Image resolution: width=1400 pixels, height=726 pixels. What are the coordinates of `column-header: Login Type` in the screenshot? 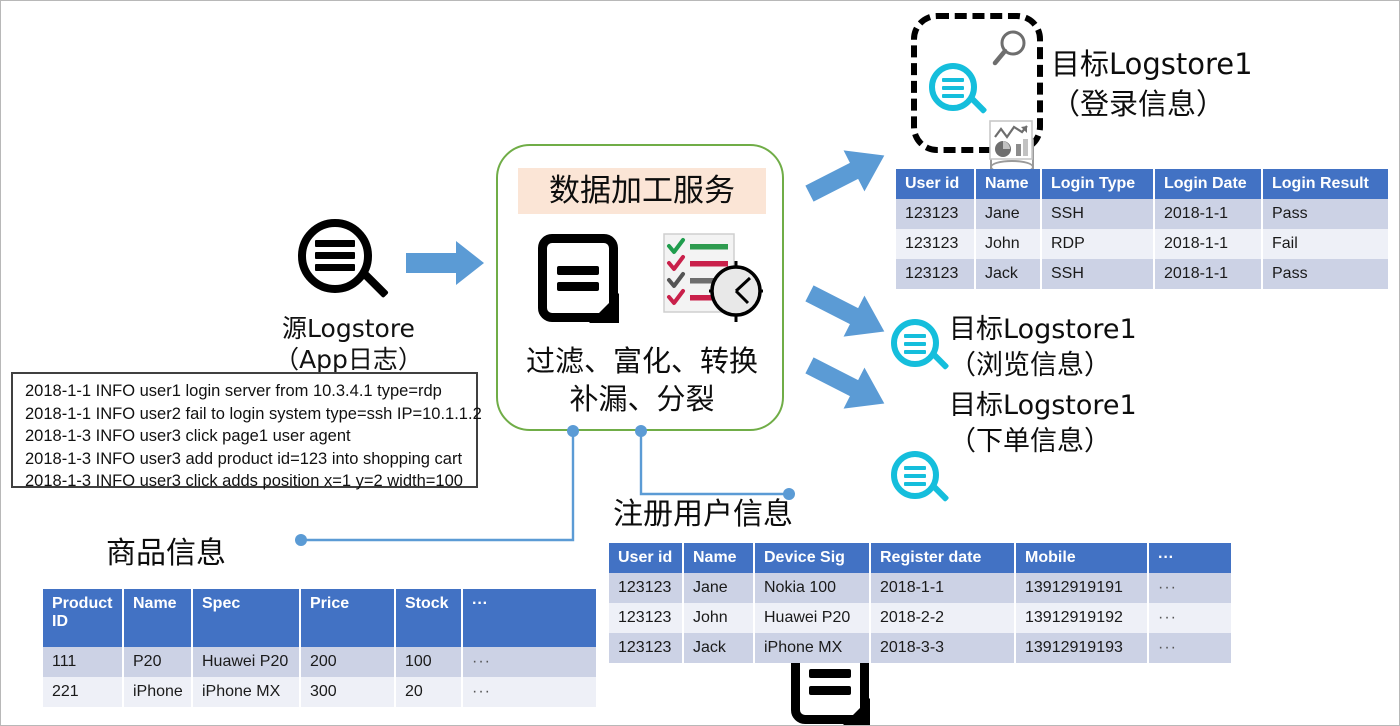 It's located at (1098, 184).